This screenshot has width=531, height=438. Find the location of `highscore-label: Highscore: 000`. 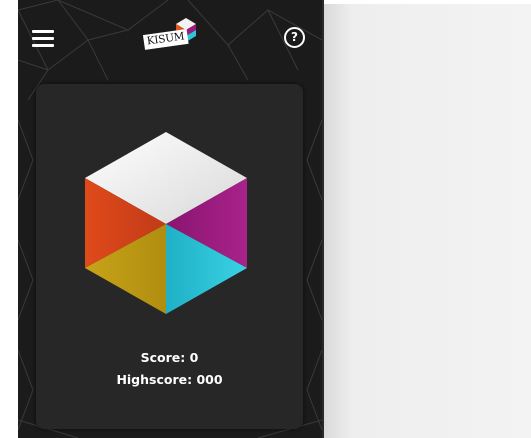

highscore-label: Highscore: 000 is located at coordinates (169, 379).